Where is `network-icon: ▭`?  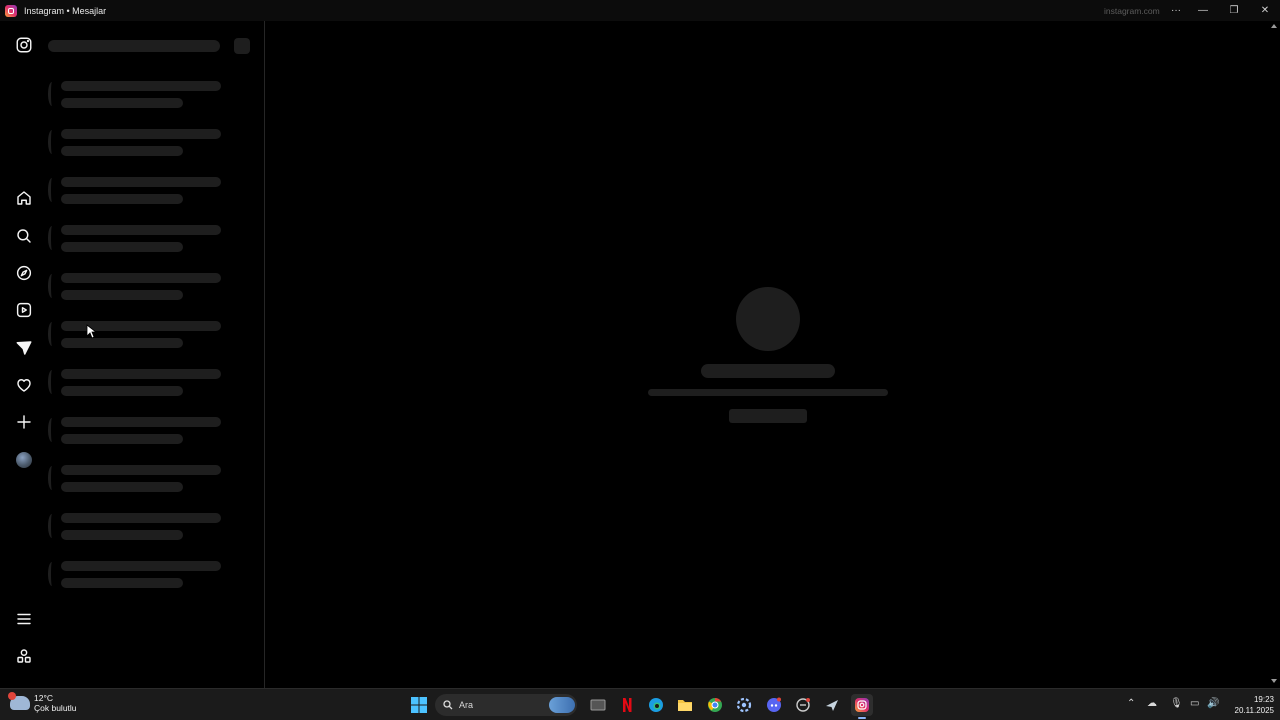 network-icon: ▭ is located at coordinates (1194, 703).